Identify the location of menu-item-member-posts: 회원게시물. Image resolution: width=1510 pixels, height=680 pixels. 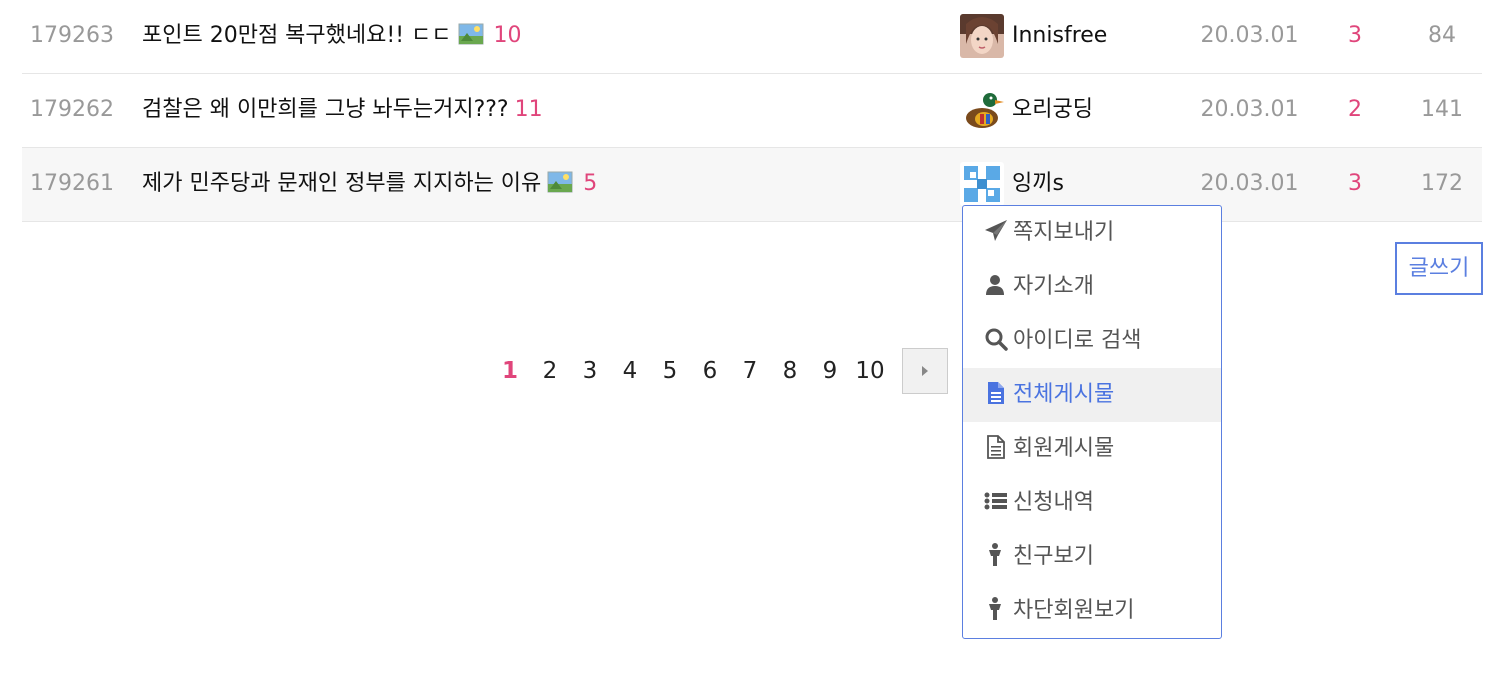
(1092, 449).